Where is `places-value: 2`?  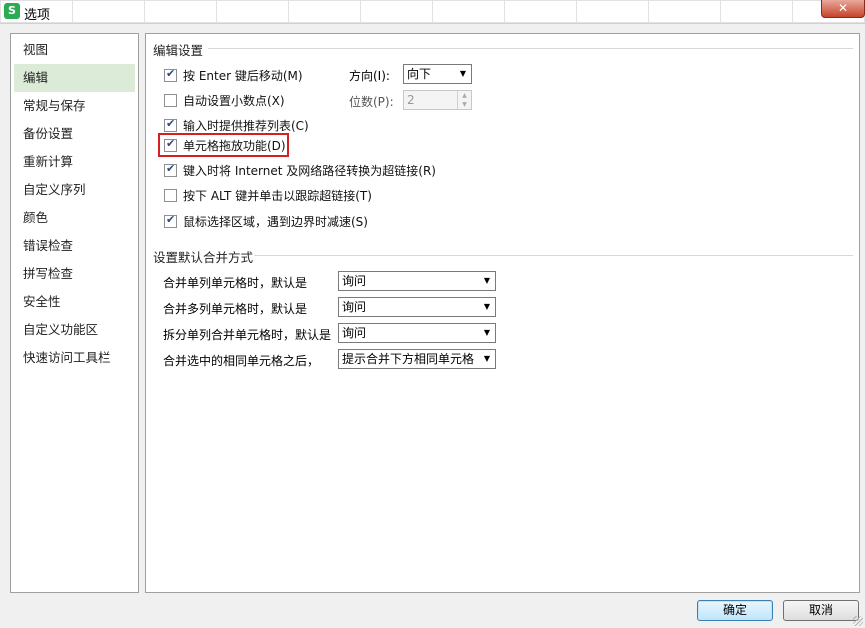
places-value: 2 is located at coordinates (411, 100).